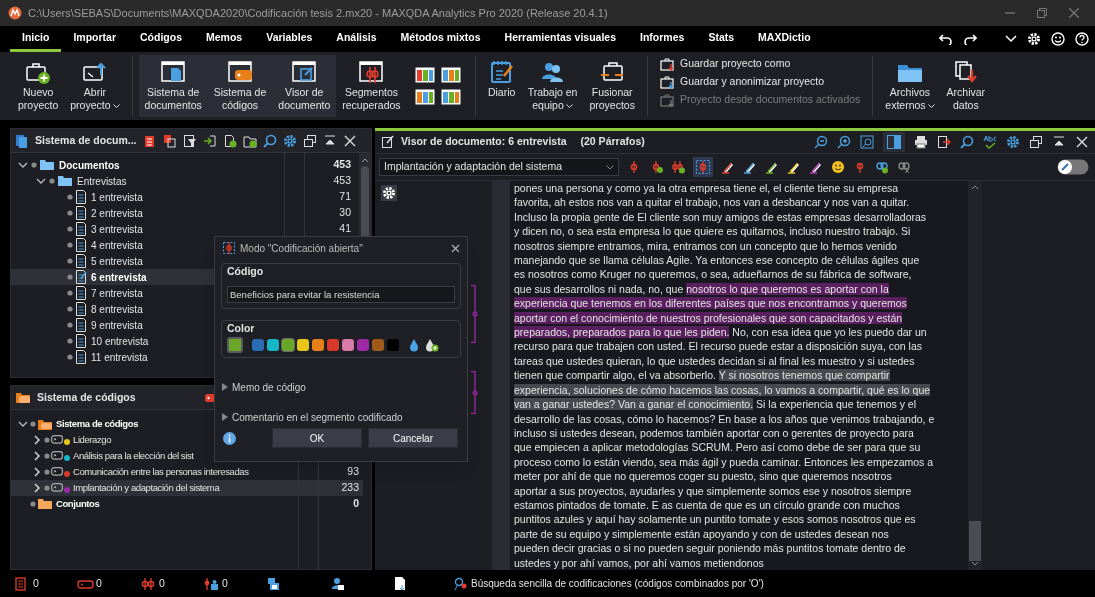 This screenshot has width=1095, height=597. Describe the element at coordinates (345, 213) in the screenshot. I see `count-label: 30` at that location.